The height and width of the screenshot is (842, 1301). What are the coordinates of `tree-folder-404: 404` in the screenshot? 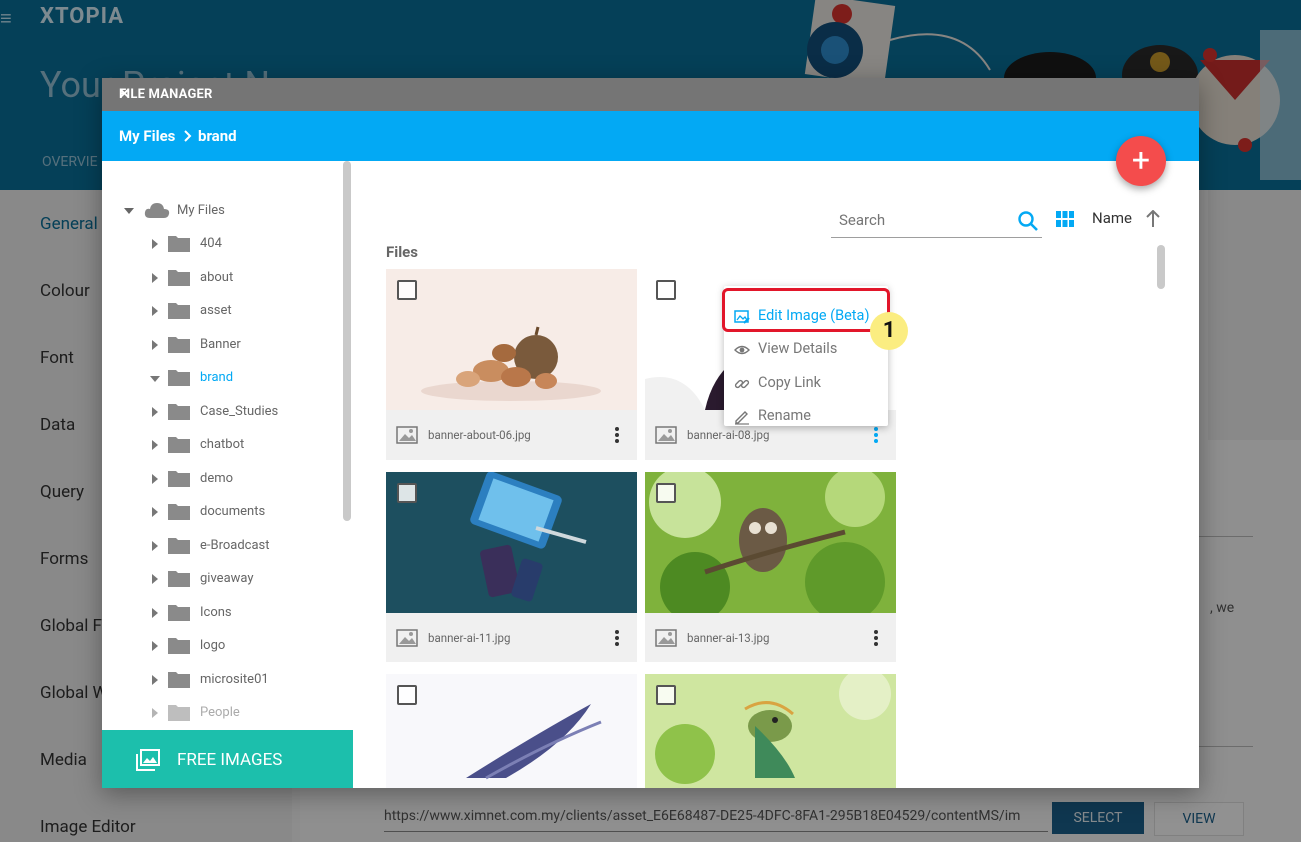 It's located at (240, 245).